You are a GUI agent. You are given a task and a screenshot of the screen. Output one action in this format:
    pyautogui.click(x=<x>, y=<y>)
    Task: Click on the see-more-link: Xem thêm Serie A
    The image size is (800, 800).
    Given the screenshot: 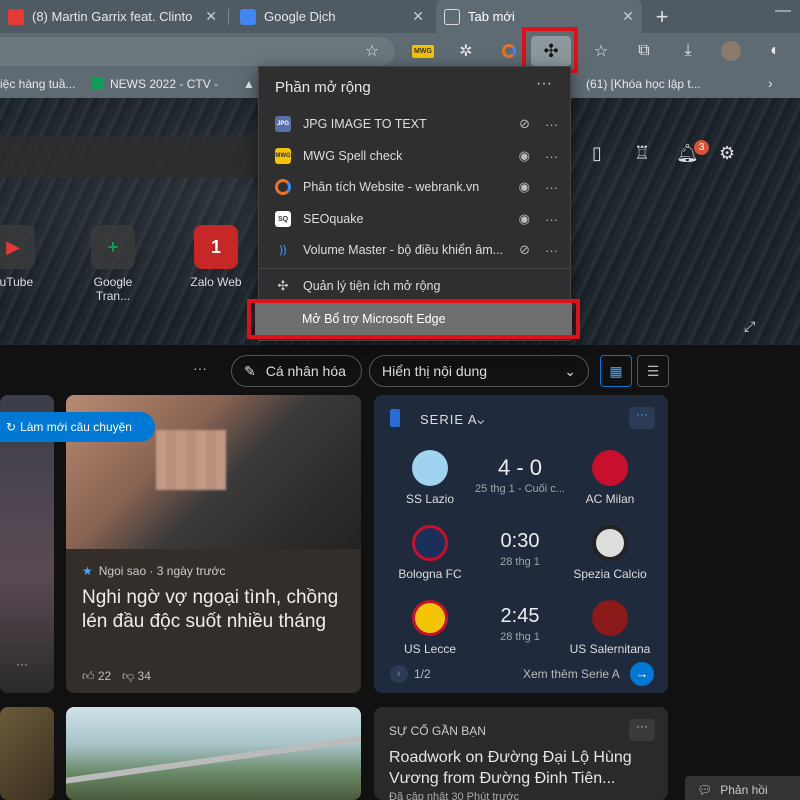 What is the action you would take?
    pyautogui.click(x=571, y=674)
    